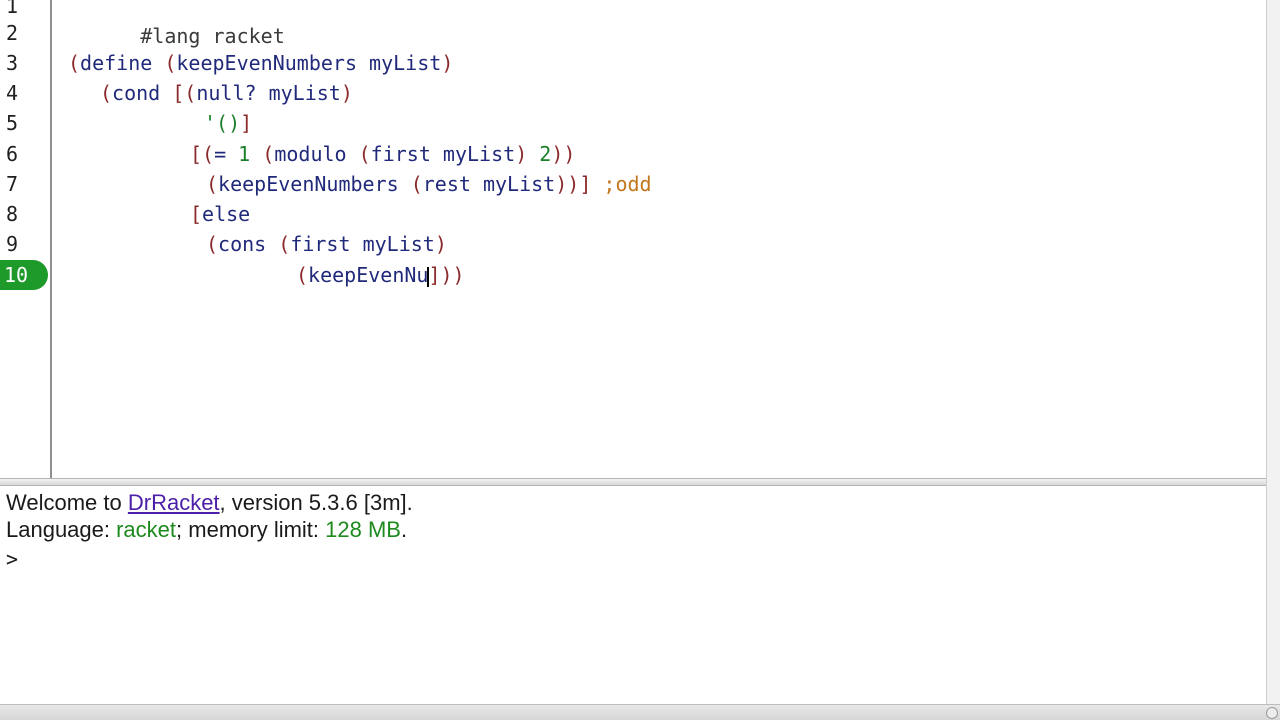 This screenshot has height=720, width=1280. What do you see at coordinates (404, 529) in the screenshot?
I see `memory-end: .` at bounding box center [404, 529].